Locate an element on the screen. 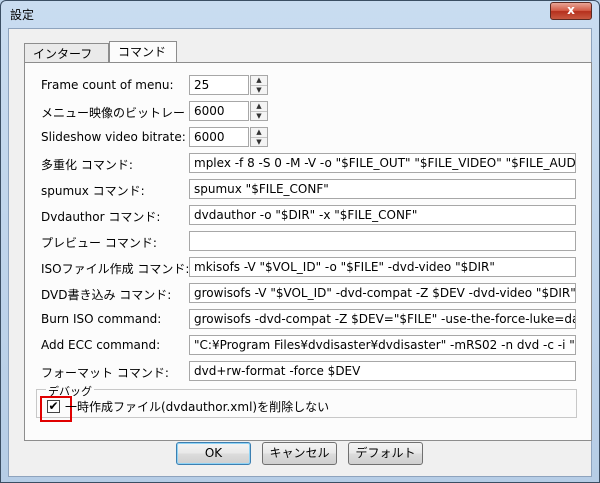 Image resolution: width=600 pixels, height=483 pixels. preview-command-label: プレビュー コマンド: is located at coordinates (99, 243).